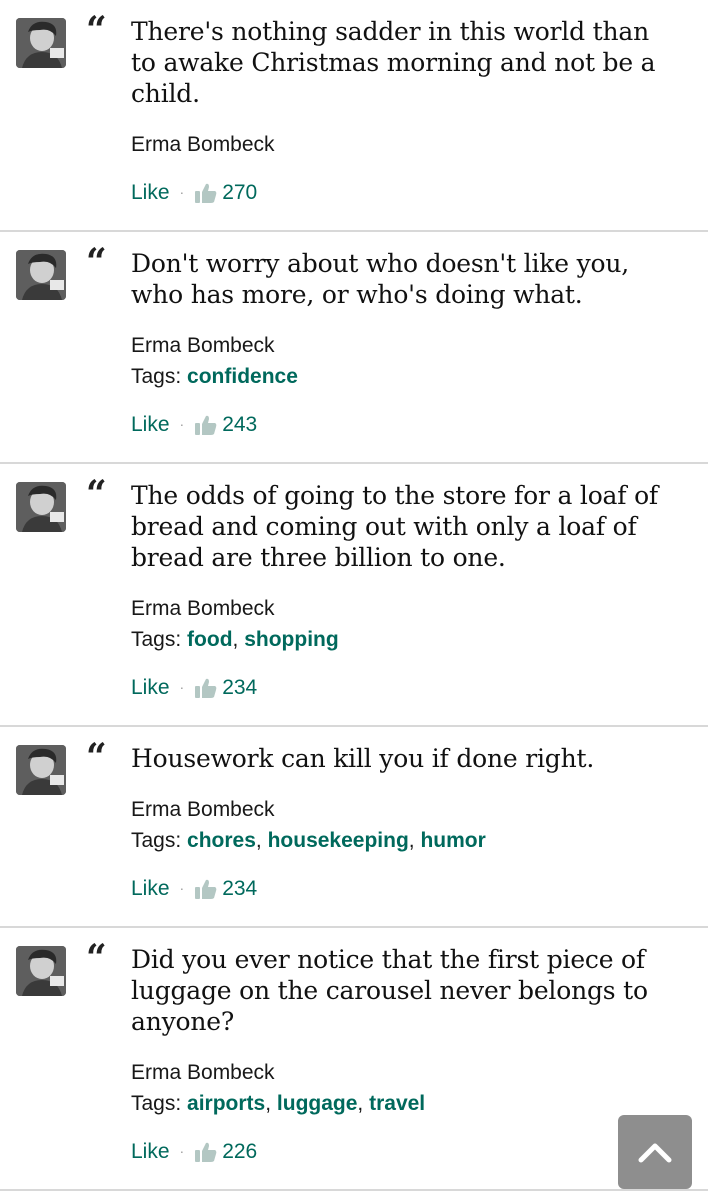 The height and width of the screenshot is (1200, 708). Describe the element at coordinates (419, 203) in the screenshot. I see `like-row: Like · 270` at that location.